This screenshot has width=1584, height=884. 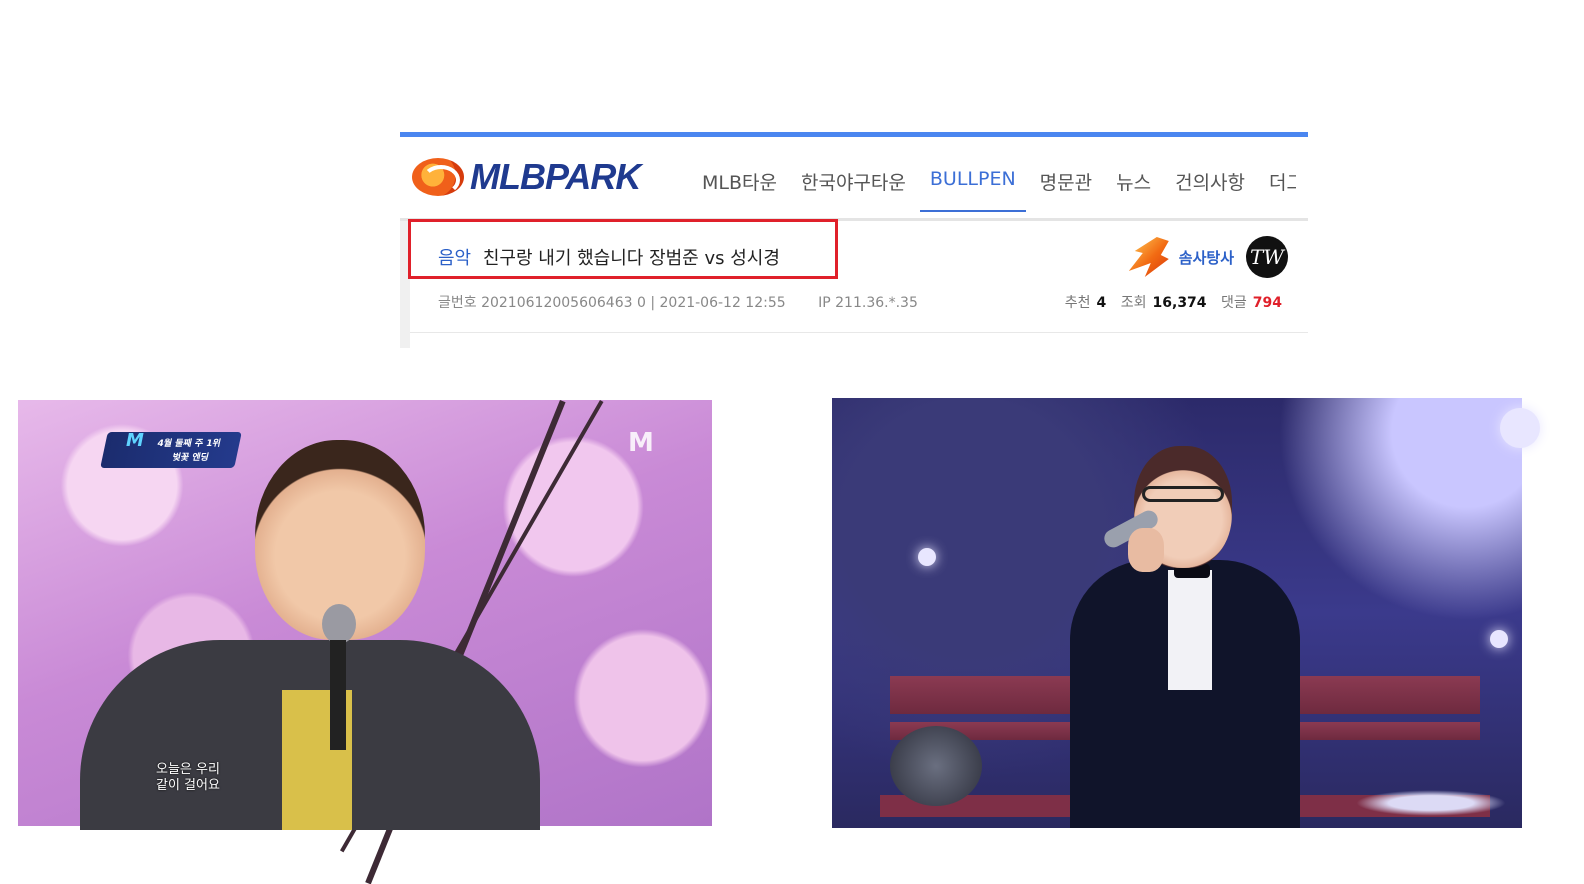 I want to click on nav-item-suggestions: 건의사항, so click(x=1210, y=190).